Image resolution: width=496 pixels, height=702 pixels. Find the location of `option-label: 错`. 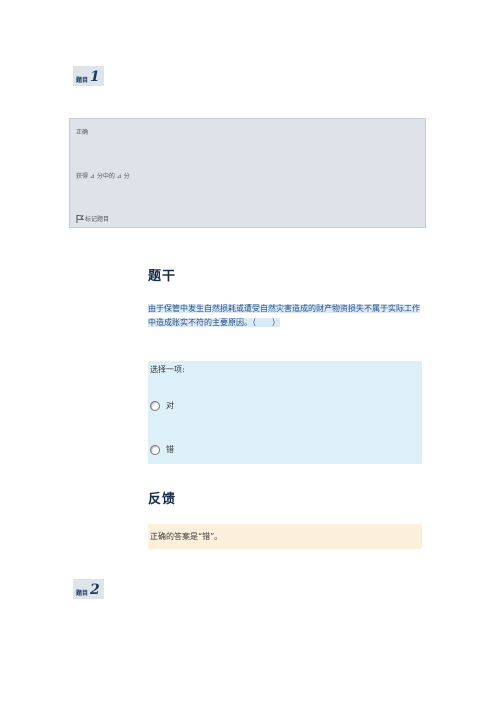

option-label: 错 is located at coordinates (170, 449).